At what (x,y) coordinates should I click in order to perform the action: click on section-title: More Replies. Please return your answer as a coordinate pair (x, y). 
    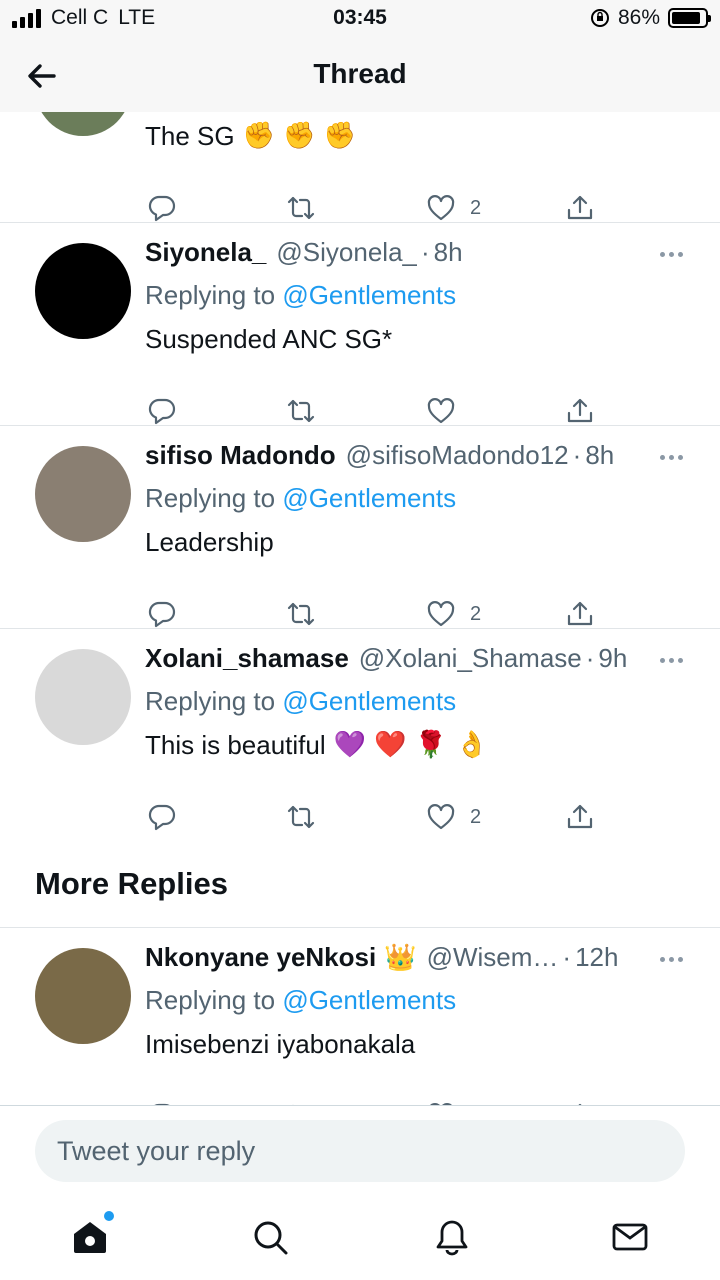
    Looking at the image, I should click on (131, 883).